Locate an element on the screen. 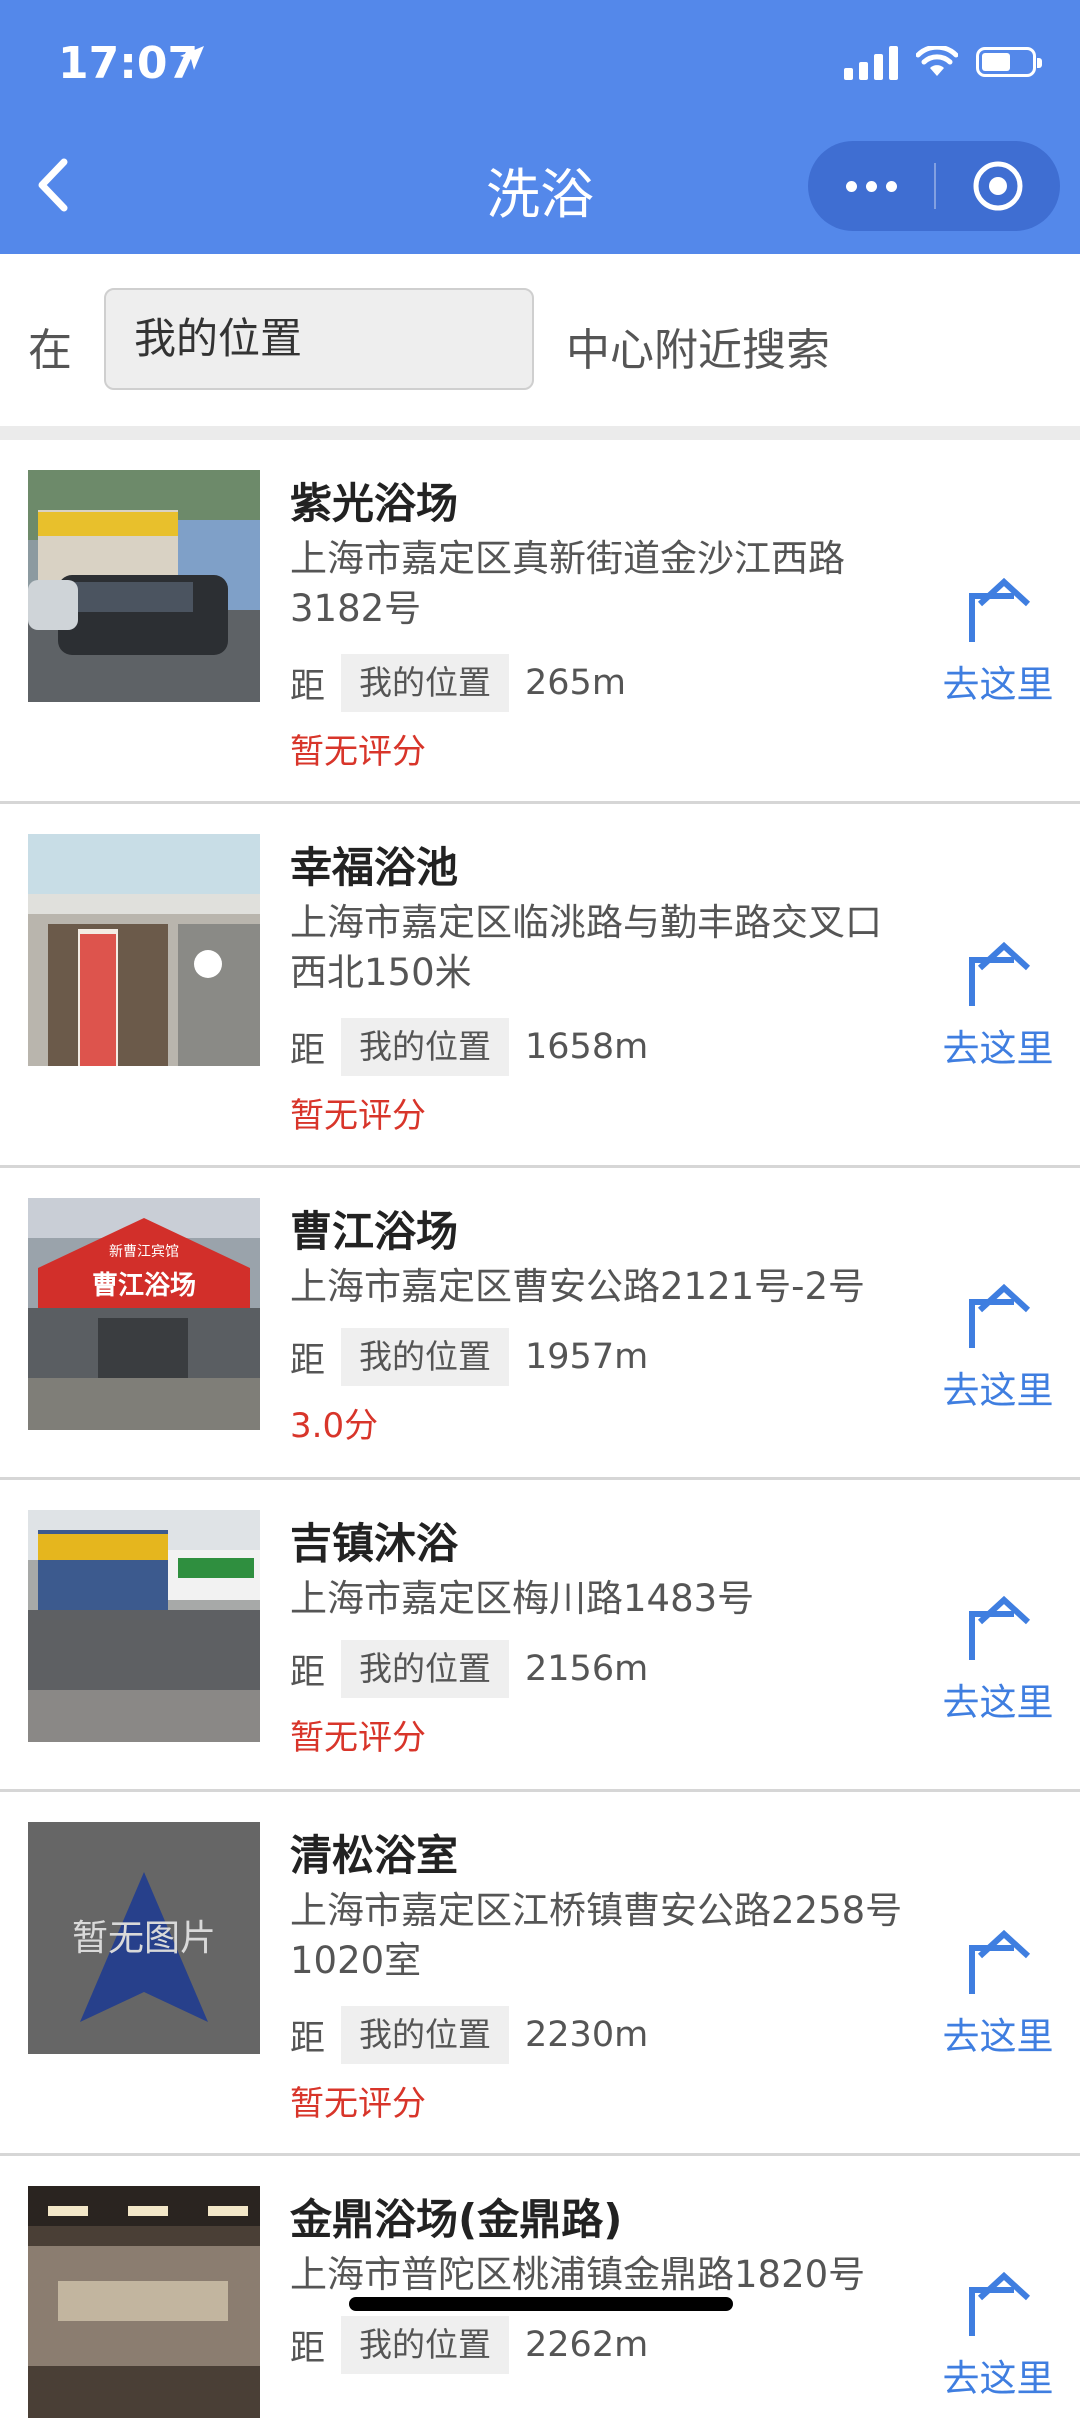  distance-row: 距 我的位置 1658m is located at coordinates (469, 1047).